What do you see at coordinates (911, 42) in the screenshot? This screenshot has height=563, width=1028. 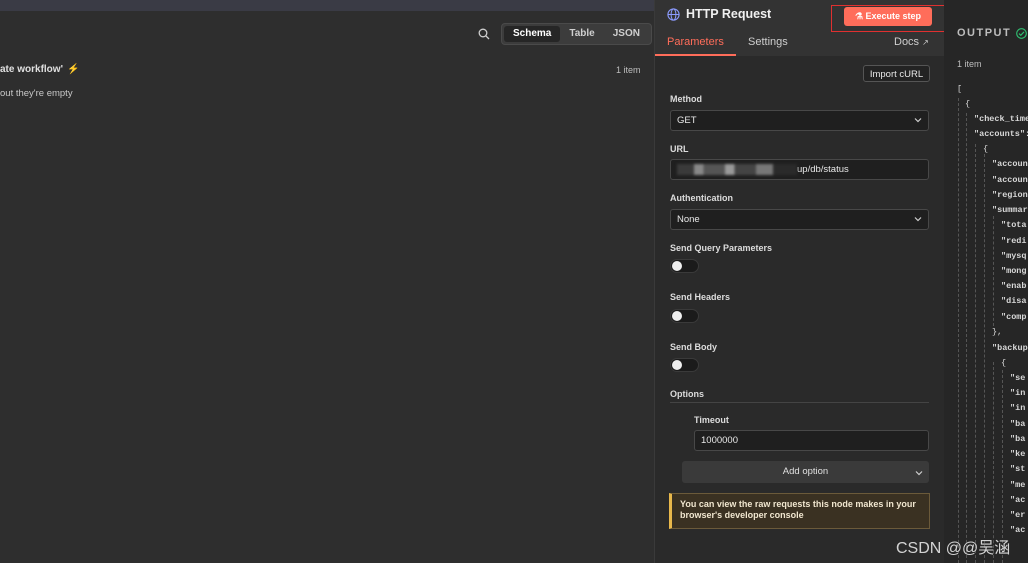 I see `docs-link: Docs ↗` at bounding box center [911, 42].